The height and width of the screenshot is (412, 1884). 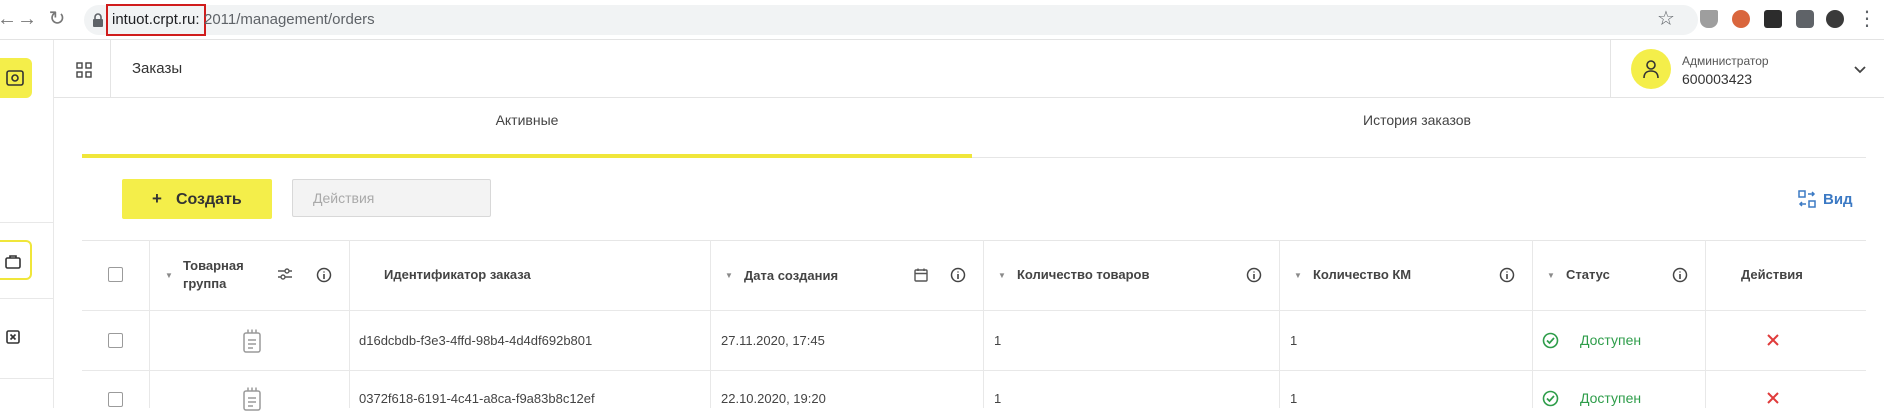 What do you see at coordinates (1588, 274) in the screenshot?
I see `header-status: Статус` at bounding box center [1588, 274].